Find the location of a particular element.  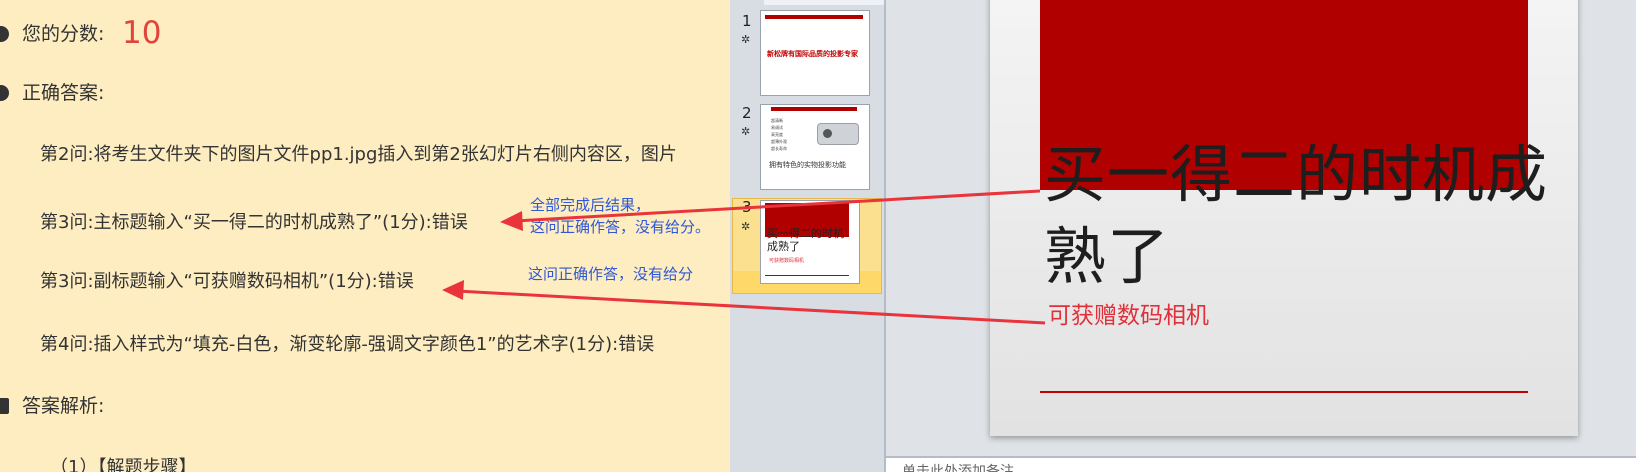

slide-rule-line is located at coordinates (1284, 392).